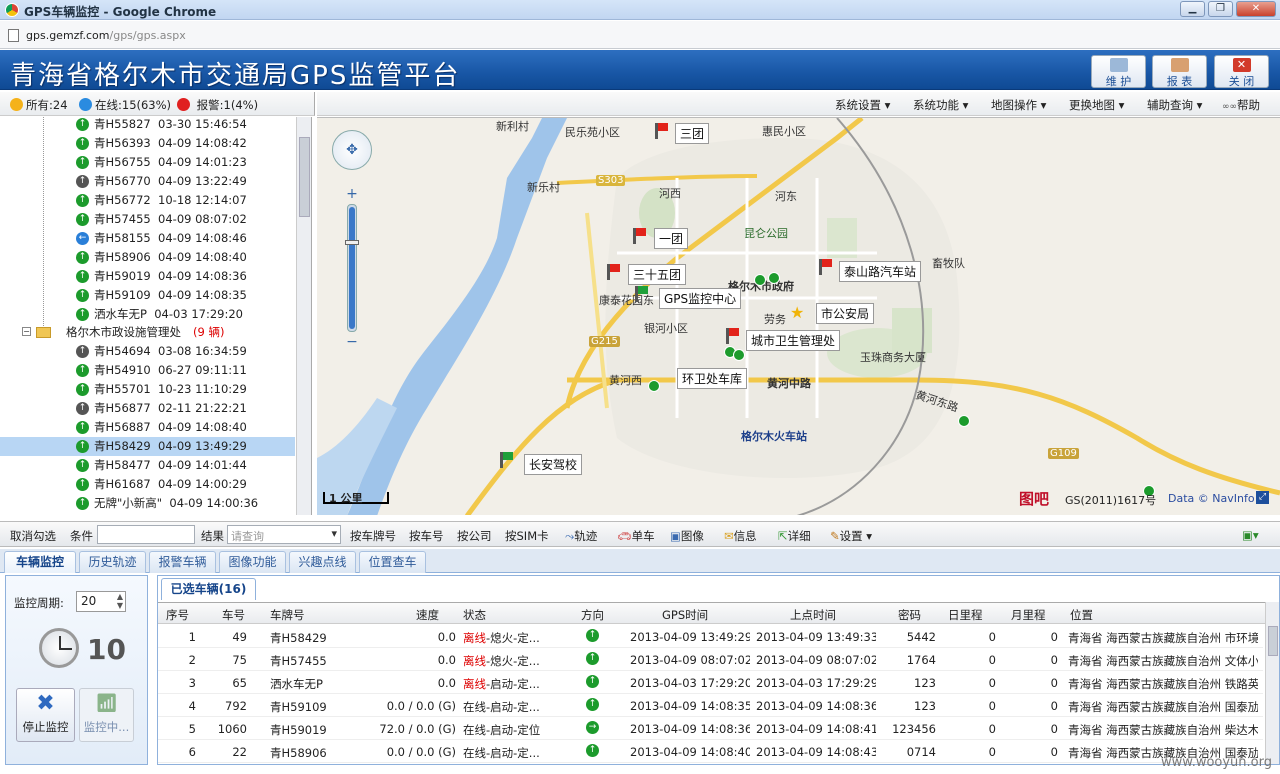 Image resolution: width=1280 pixels, height=774 pixels. What do you see at coordinates (553, 464) in the screenshot?
I see `callout-label: 长安驾校` at bounding box center [553, 464].